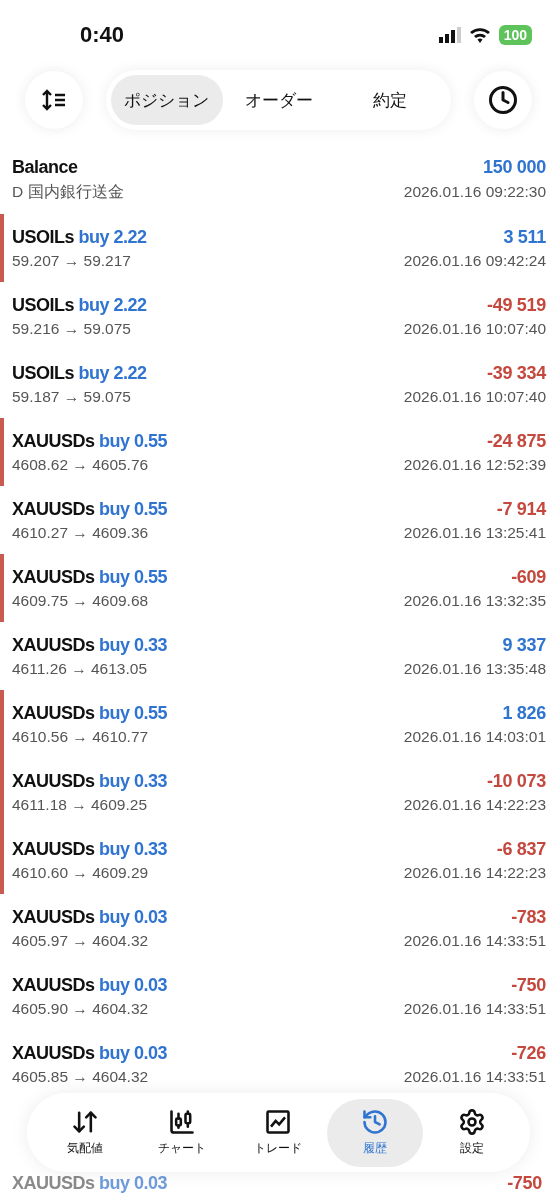 Image resolution: width=554 pixels, height=1200 pixels. I want to click on deal-profit: -49 519, so click(516, 305).